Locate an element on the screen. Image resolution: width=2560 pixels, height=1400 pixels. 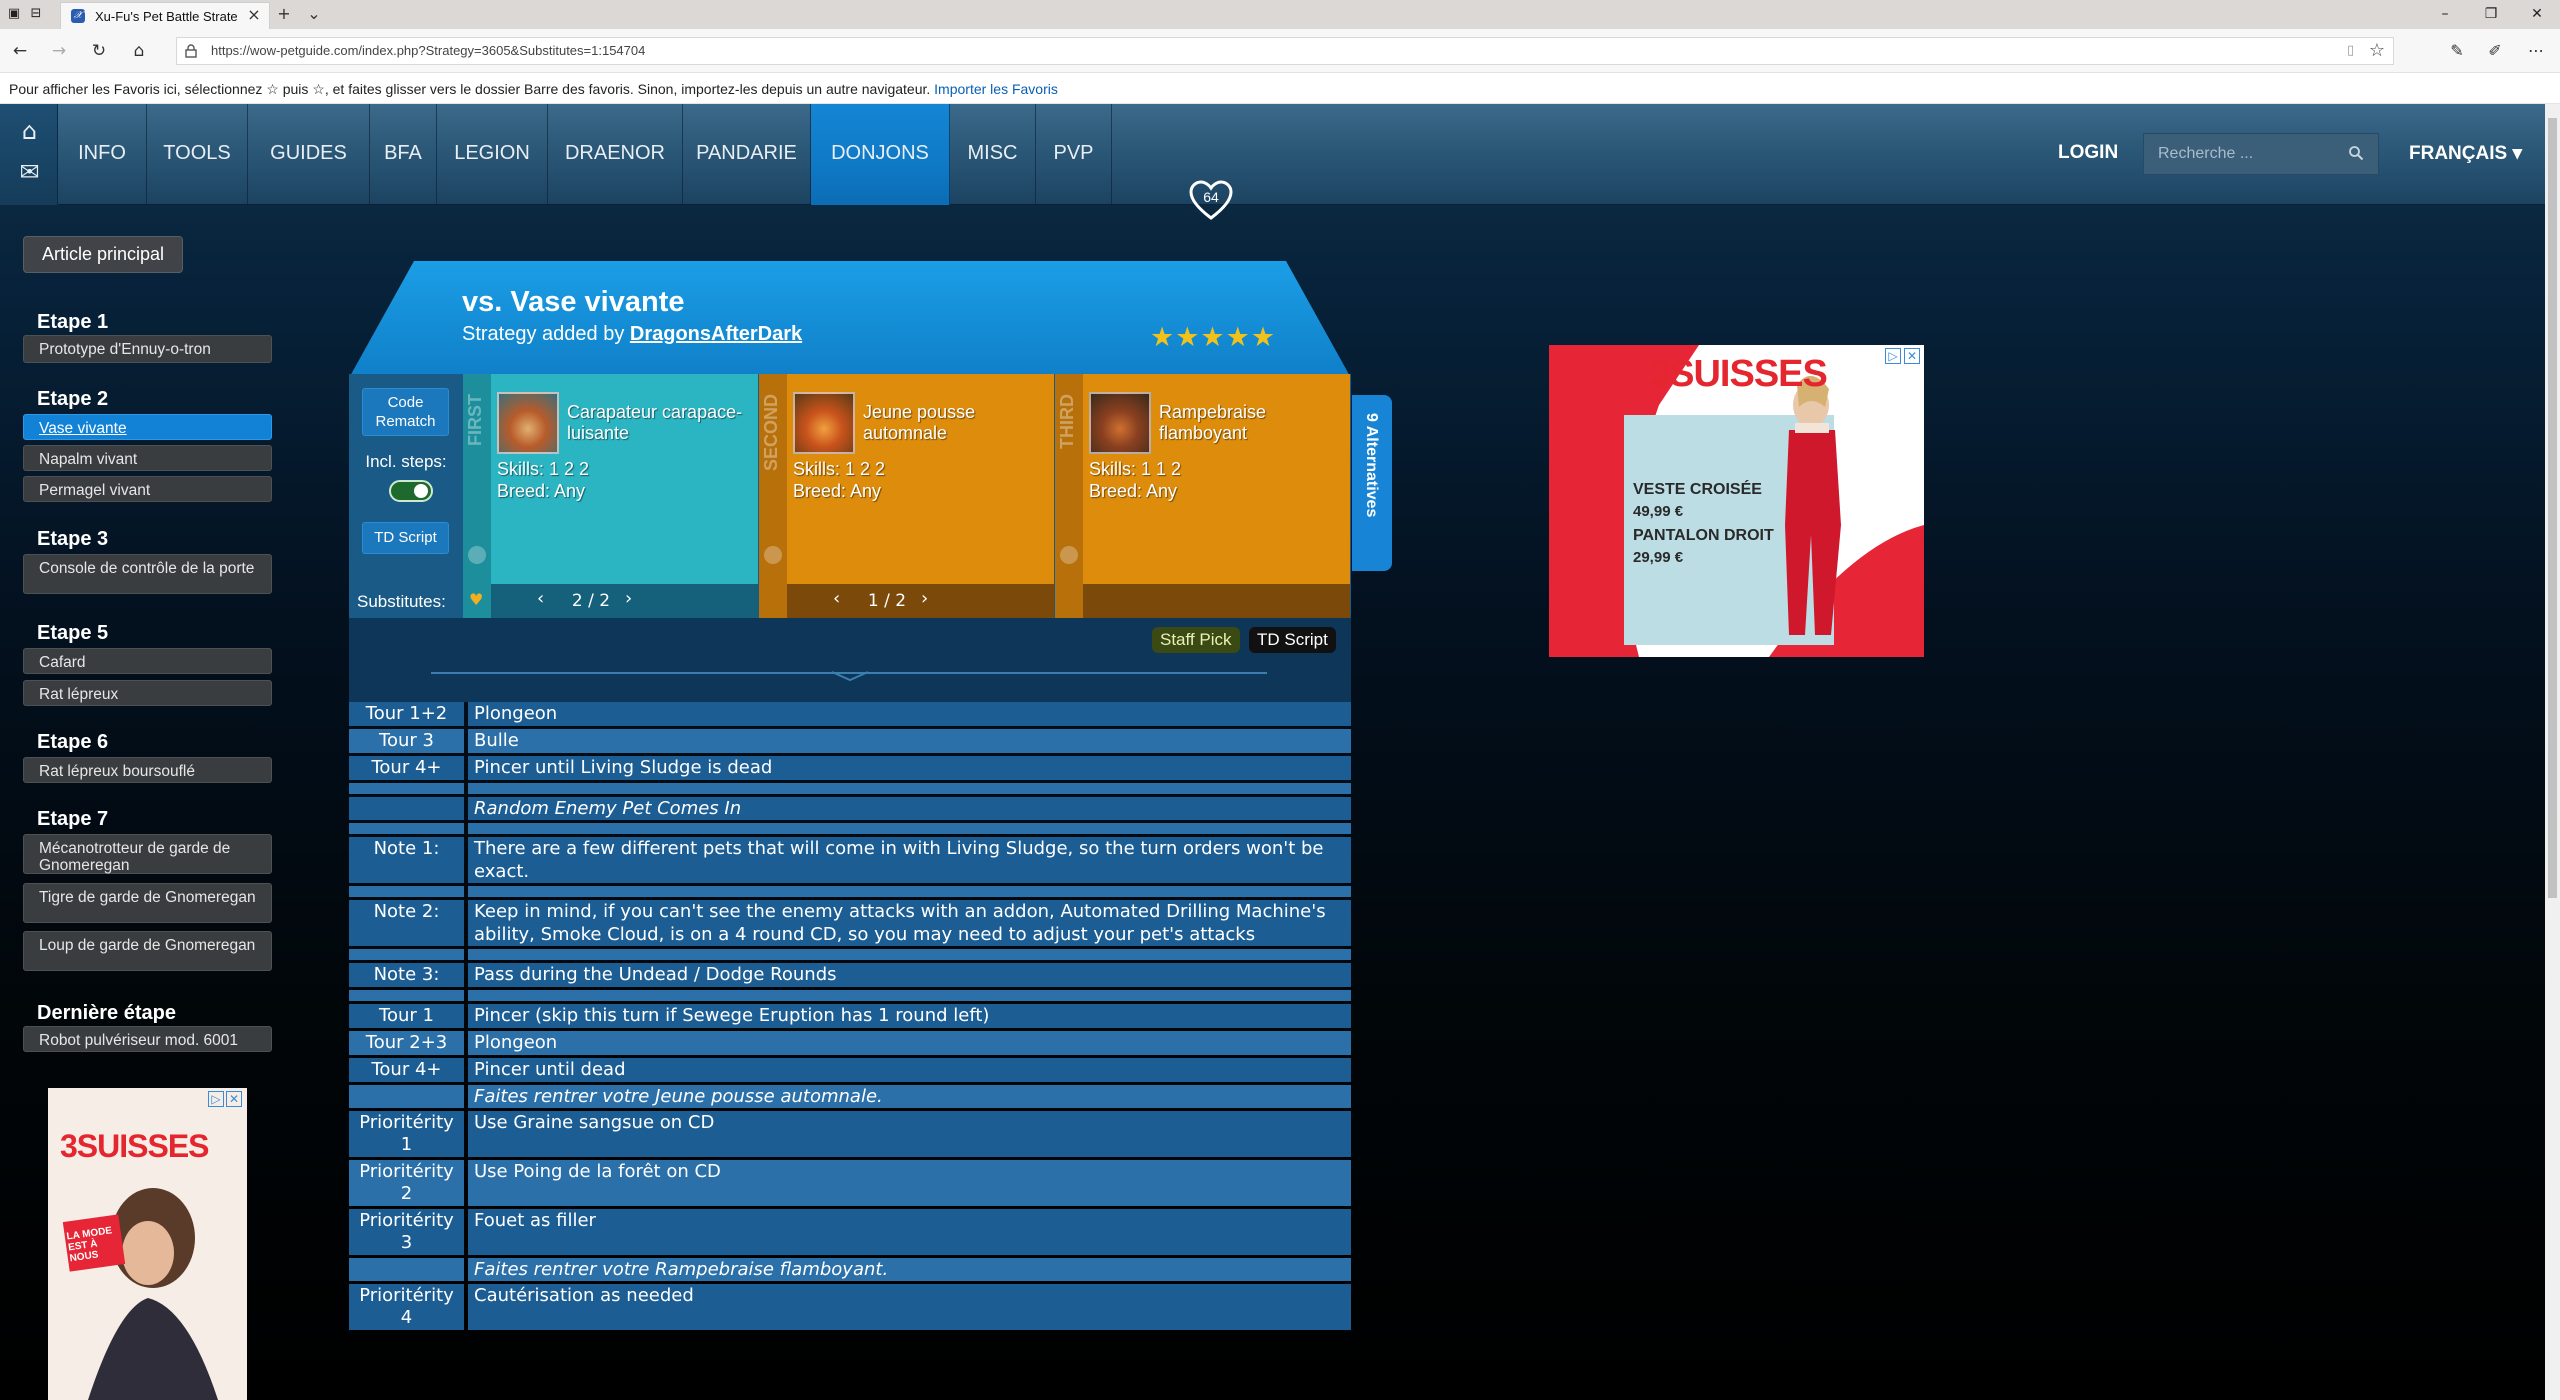
share-icon is located at coordinates (2501, 51).